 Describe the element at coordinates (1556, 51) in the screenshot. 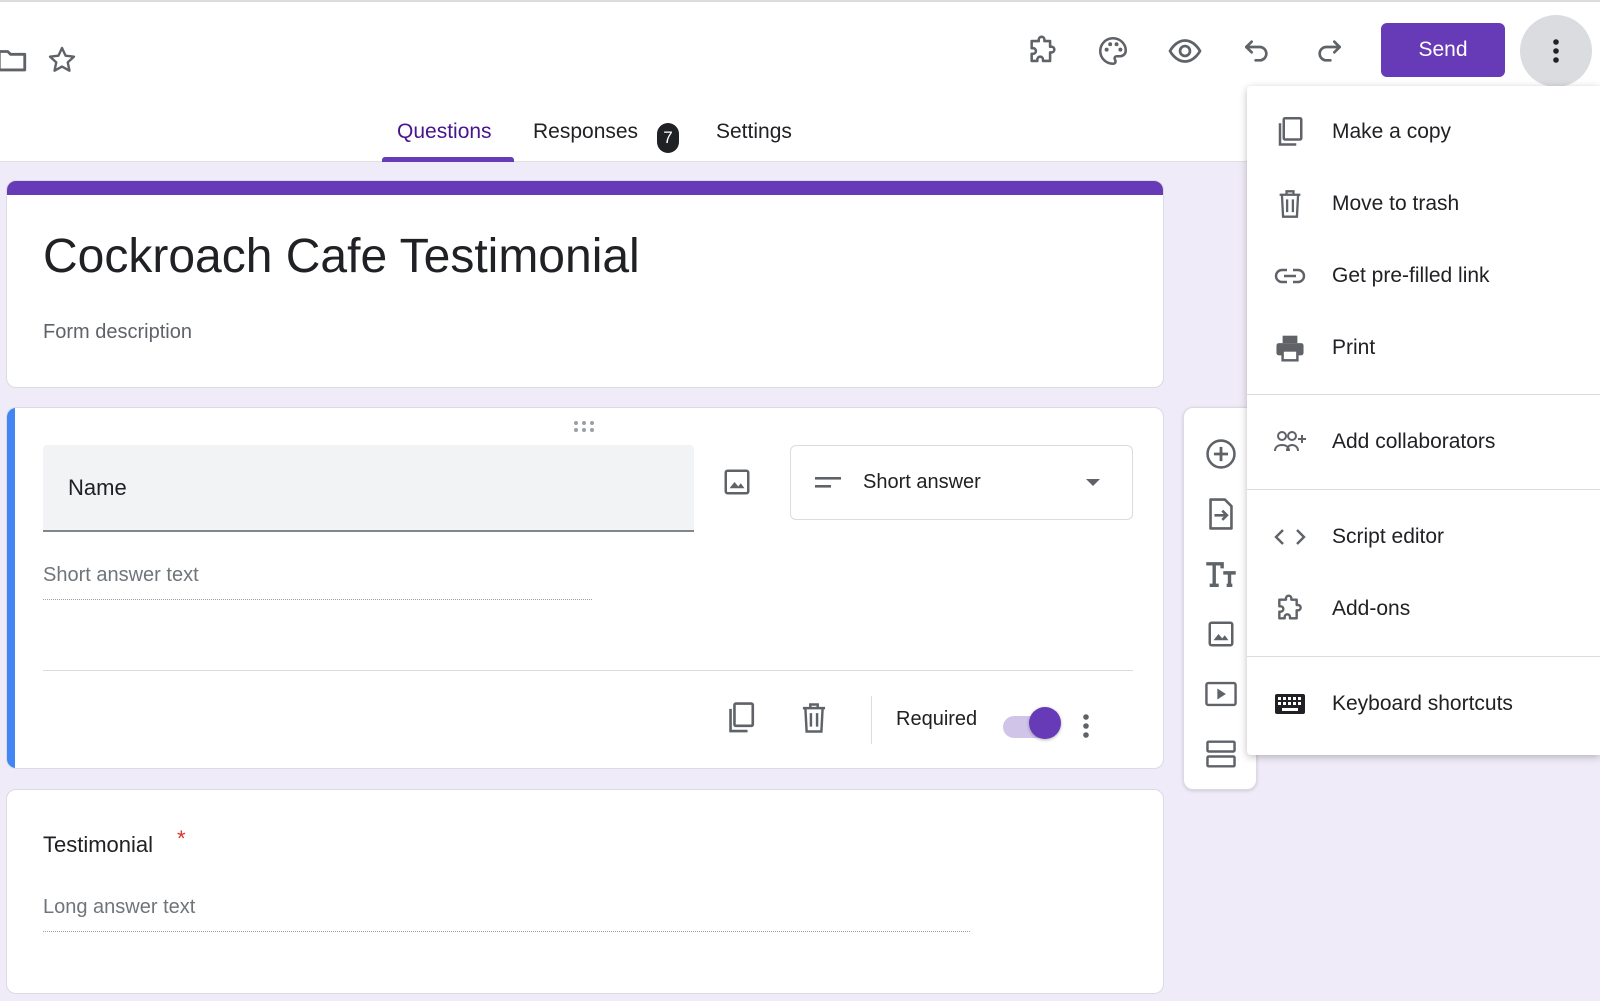

I see `more-vert-icon` at that location.